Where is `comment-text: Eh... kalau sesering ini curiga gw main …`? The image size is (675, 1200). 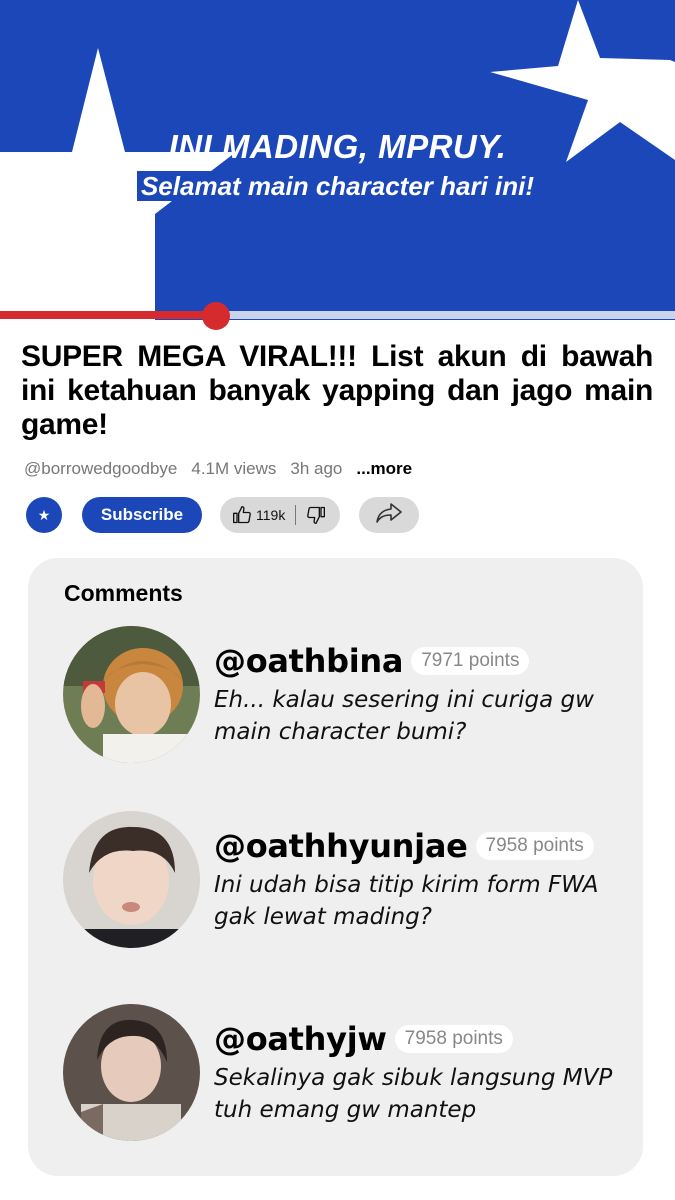 comment-text: Eh... kalau sesering ini curiga gw main … is located at coordinates (404, 716).